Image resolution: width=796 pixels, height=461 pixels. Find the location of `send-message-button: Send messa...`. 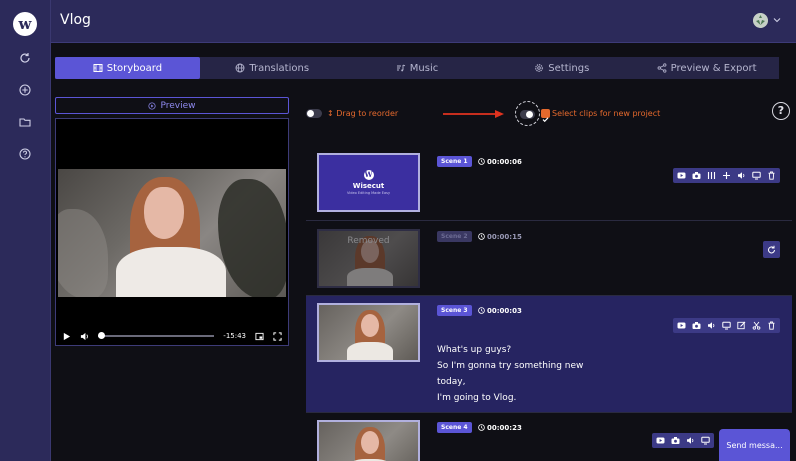

send-message-button: Send messa... is located at coordinates (754, 445).